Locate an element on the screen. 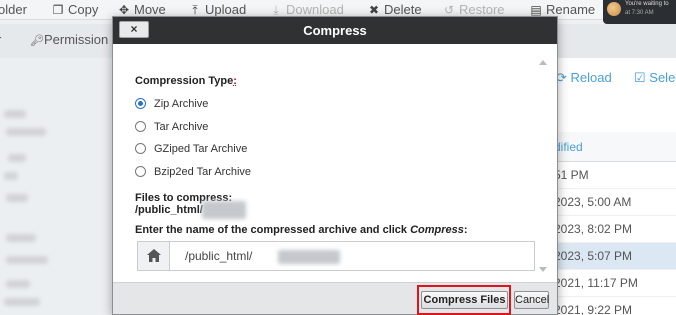  archive-name-input is located at coordinates (352, 256).